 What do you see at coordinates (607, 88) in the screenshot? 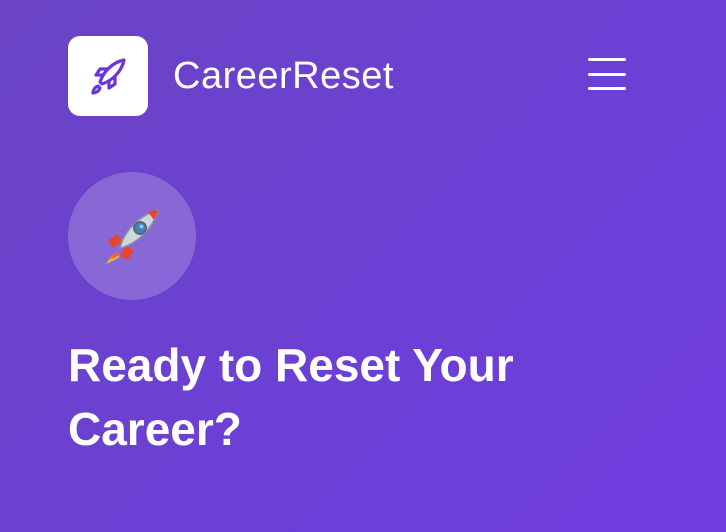
I see `menu-bar-bottom` at bounding box center [607, 88].